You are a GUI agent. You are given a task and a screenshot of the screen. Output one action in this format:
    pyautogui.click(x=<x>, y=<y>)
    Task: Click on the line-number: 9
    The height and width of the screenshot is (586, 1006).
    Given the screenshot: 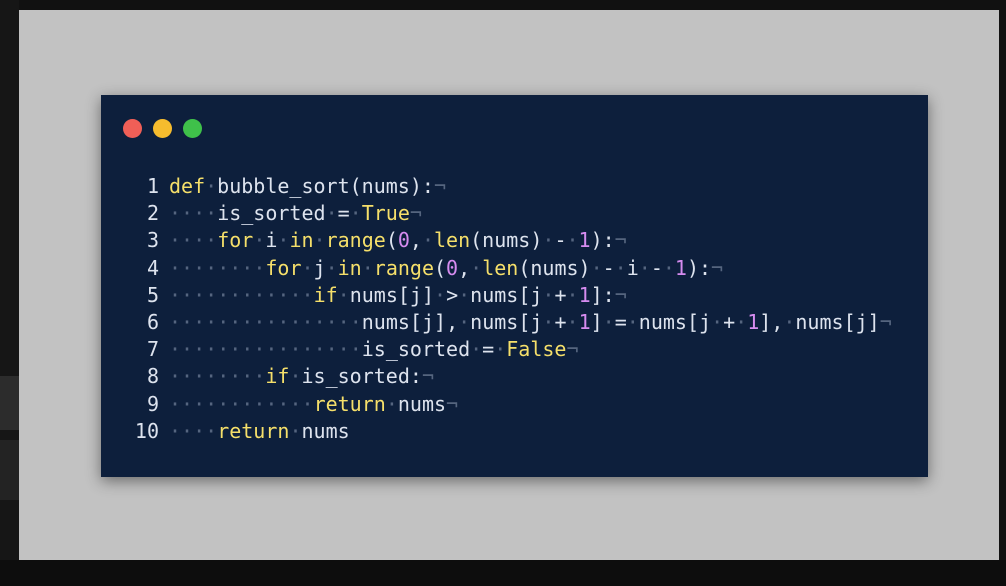 What is the action you would take?
    pyautogui.click(x=152, y=403)
    